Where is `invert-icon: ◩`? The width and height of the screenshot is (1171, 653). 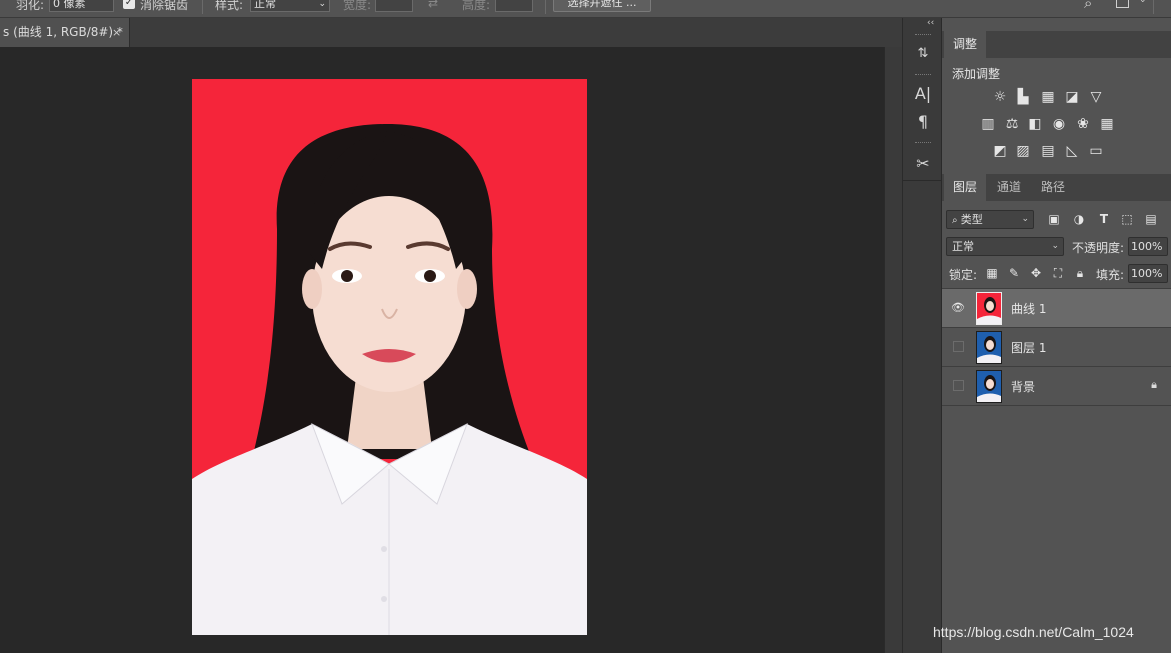 invert-icon: ◩ is located at coordinates (1000, 151).